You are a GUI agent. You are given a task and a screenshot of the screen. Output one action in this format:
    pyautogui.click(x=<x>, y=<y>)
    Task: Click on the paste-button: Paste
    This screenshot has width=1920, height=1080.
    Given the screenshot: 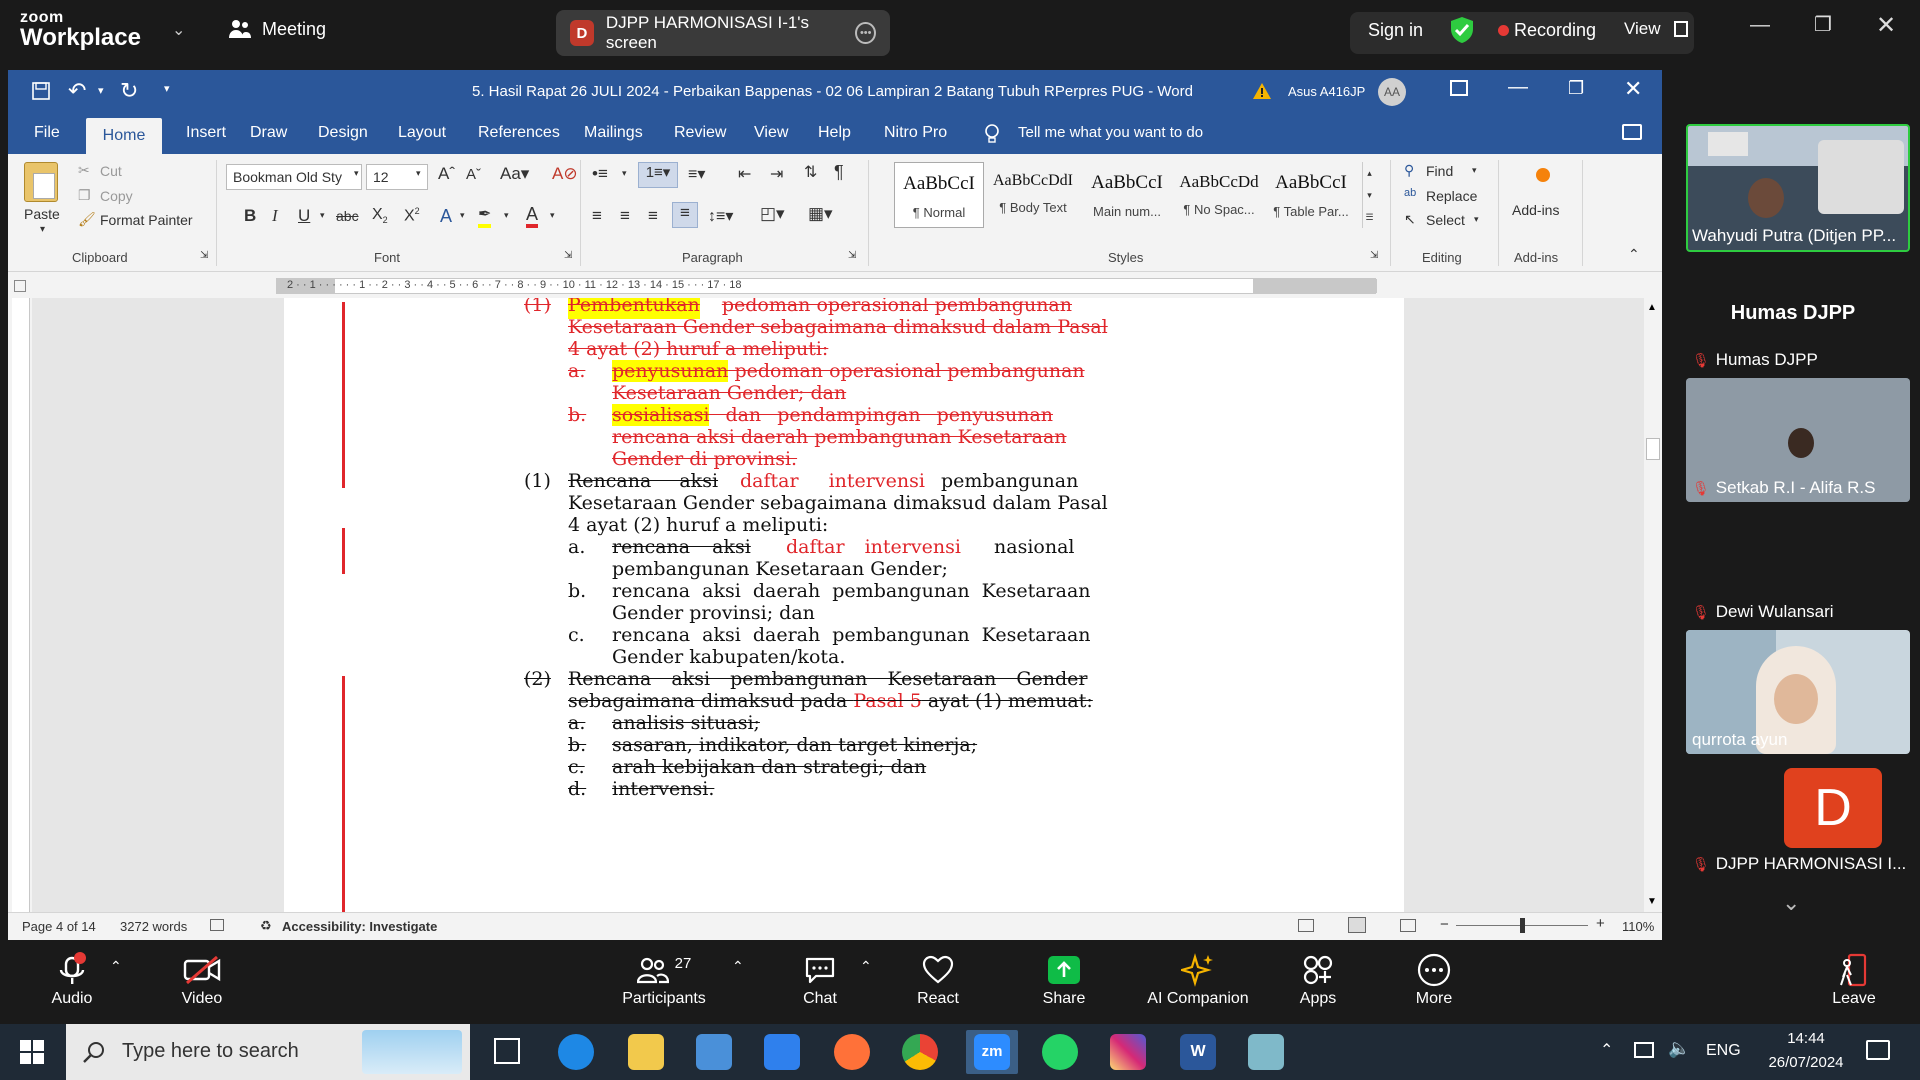 What is the action you would take?
    pyautogui.click(x=42, y=214)
    